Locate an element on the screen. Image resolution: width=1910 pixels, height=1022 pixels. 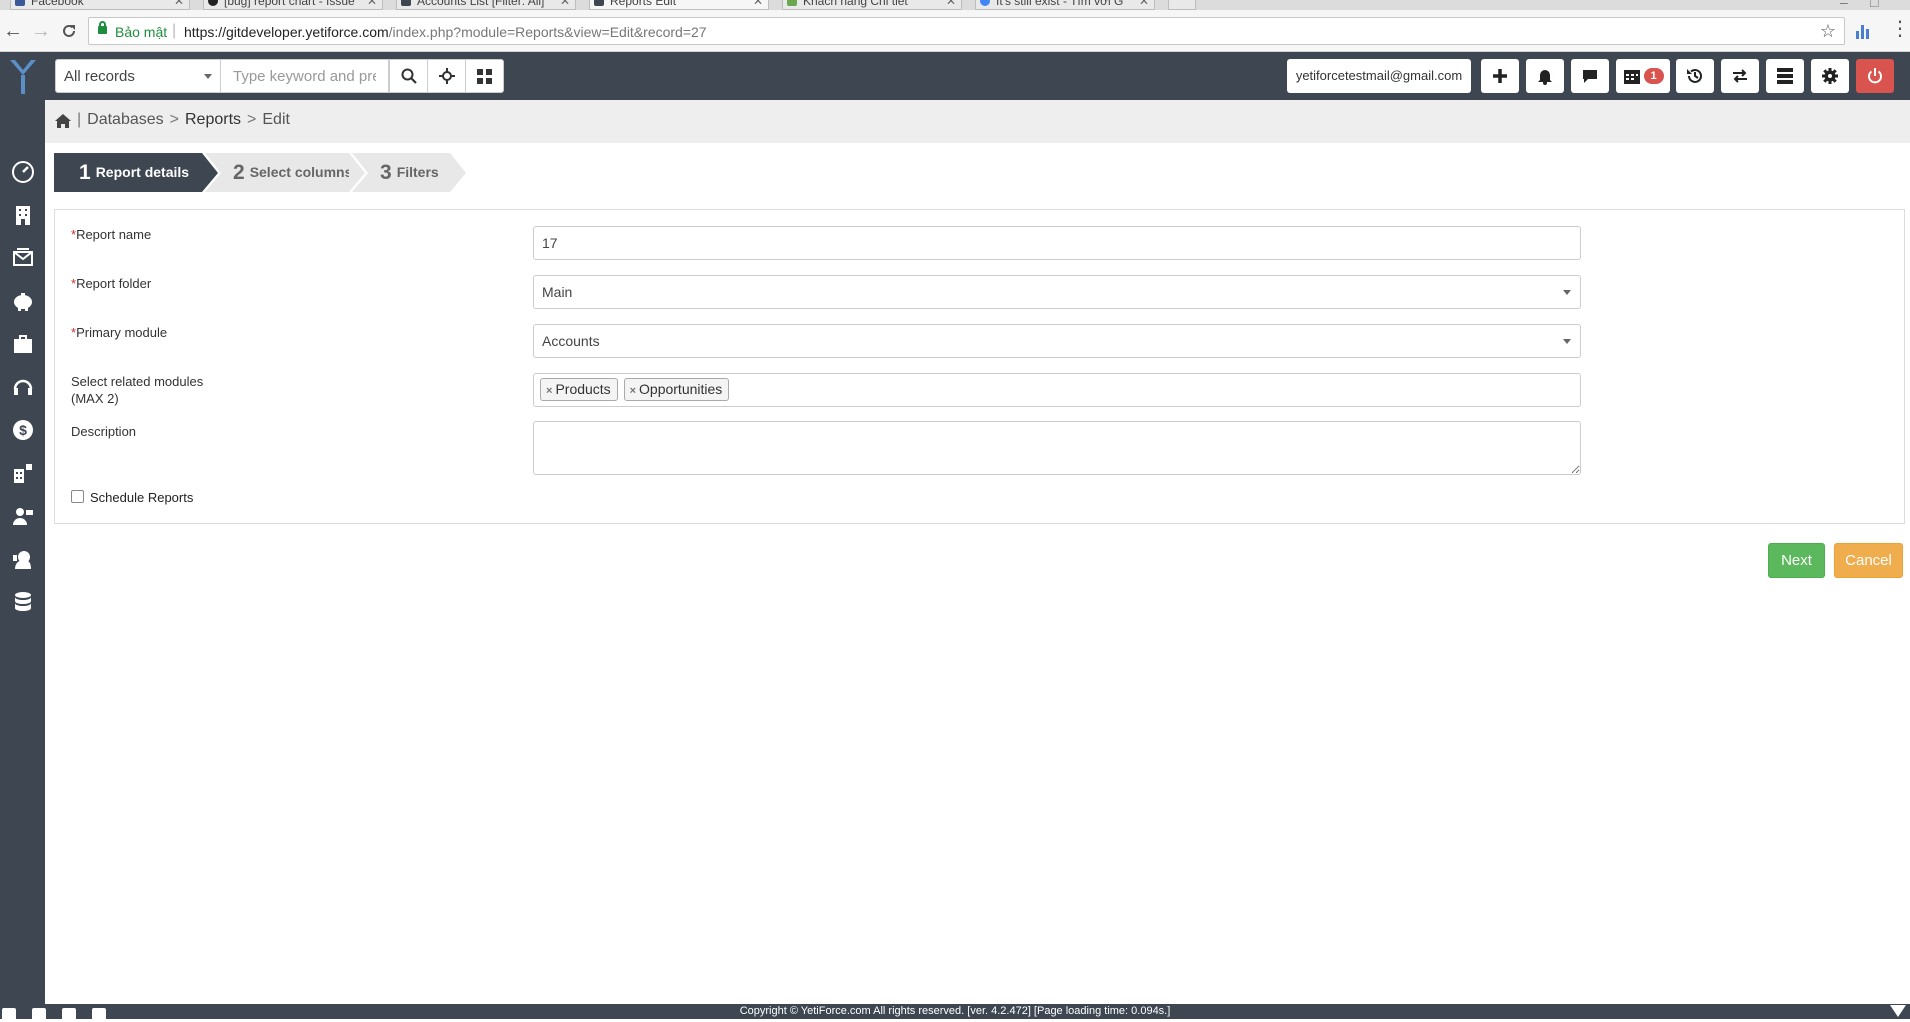
browser-tab: [bug] report chart - Issue ✕ is located at coordinates (293, 5).